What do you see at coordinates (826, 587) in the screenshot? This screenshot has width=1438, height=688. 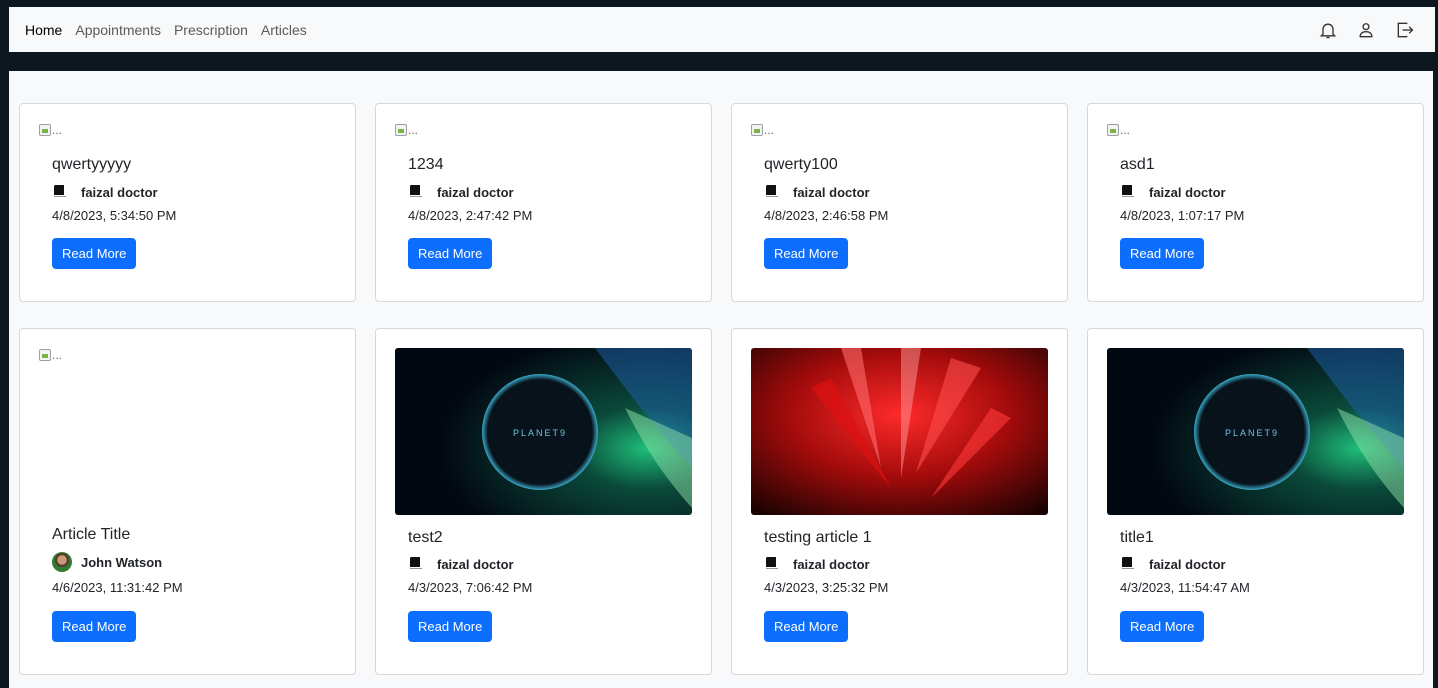 I see `article-date: 4/3/2023, 3:25:32 PM` at bounding box center [826, 587].